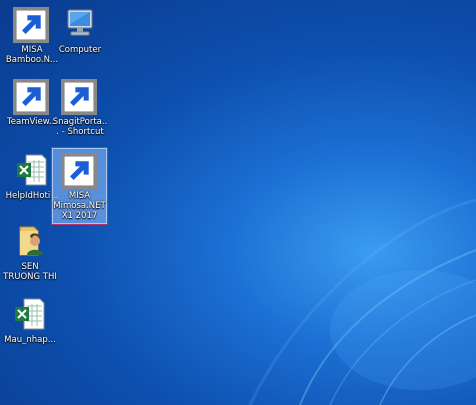  Describe the element at coordinates (79, 206) in the screenshot. I see `icon-label: MISA Mimosa.NET X1 2017` at that location.